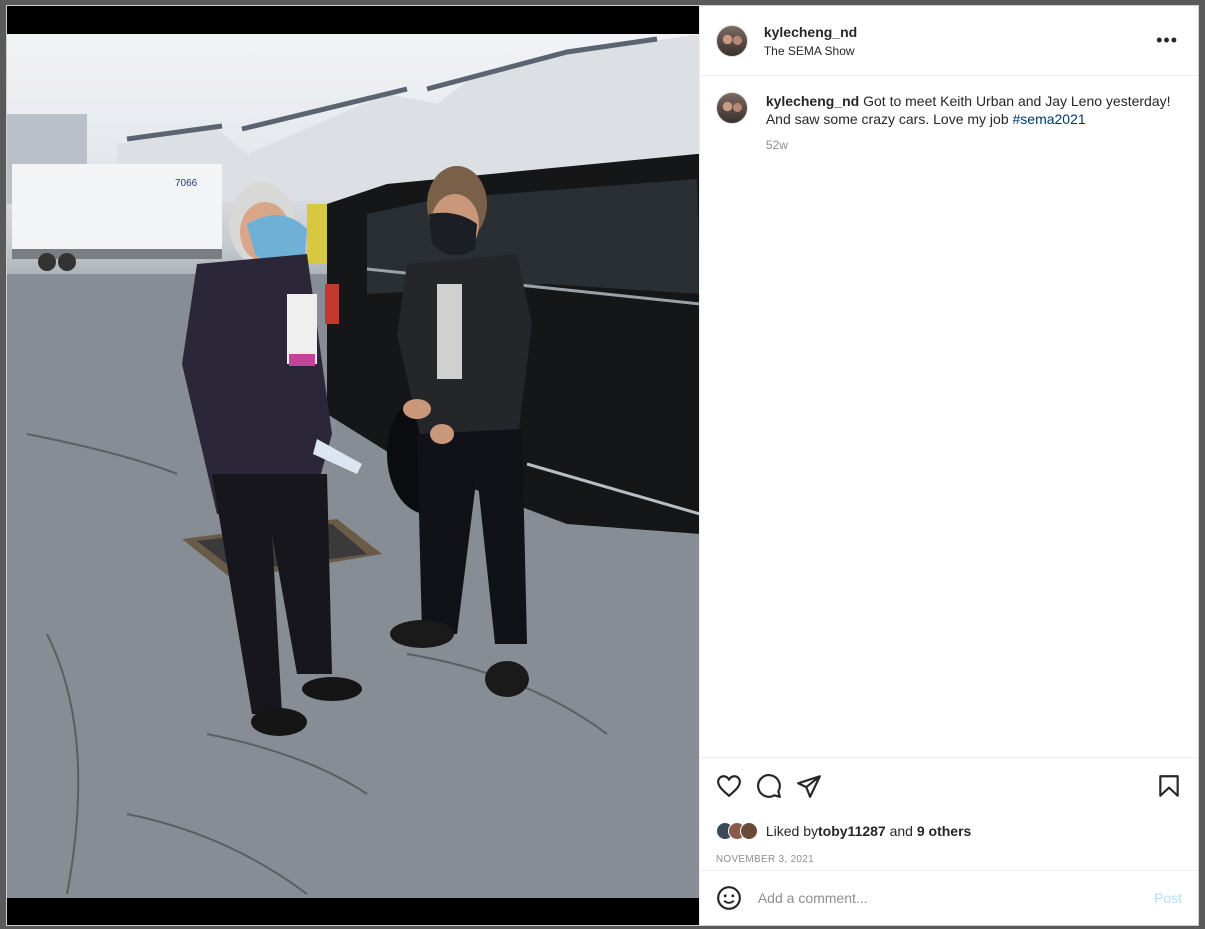 Image resolution: width=1205 pixels, height=929 pixels. I want to click on caption-avatar, so click(731, 108).